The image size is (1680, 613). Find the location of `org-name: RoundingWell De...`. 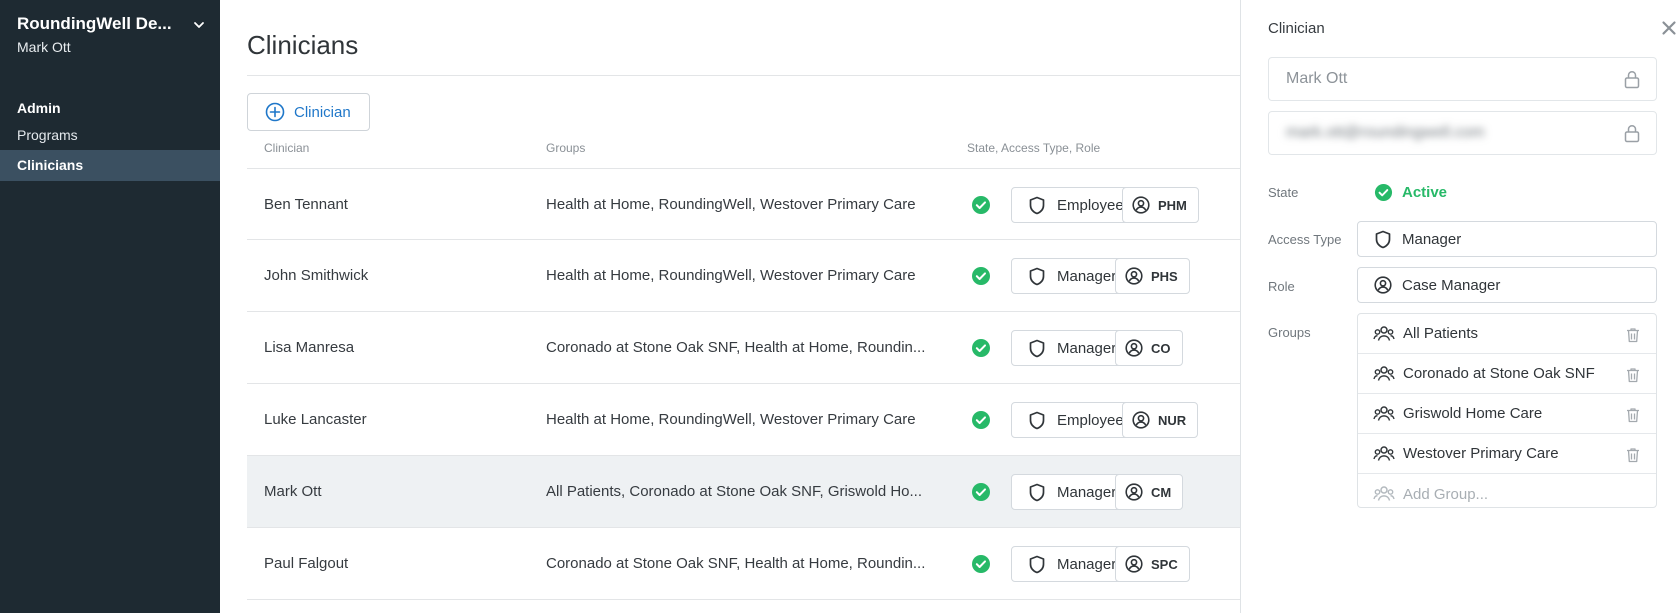

org-name: RoundingWell De... is located at coordinates (112, 24).